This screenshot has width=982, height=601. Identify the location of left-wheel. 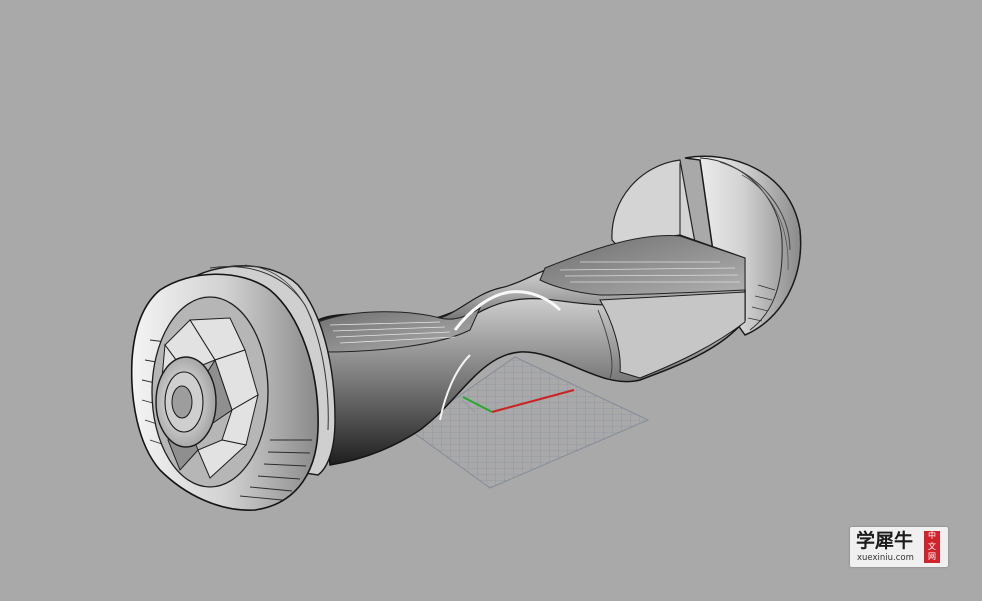
(233, 387).